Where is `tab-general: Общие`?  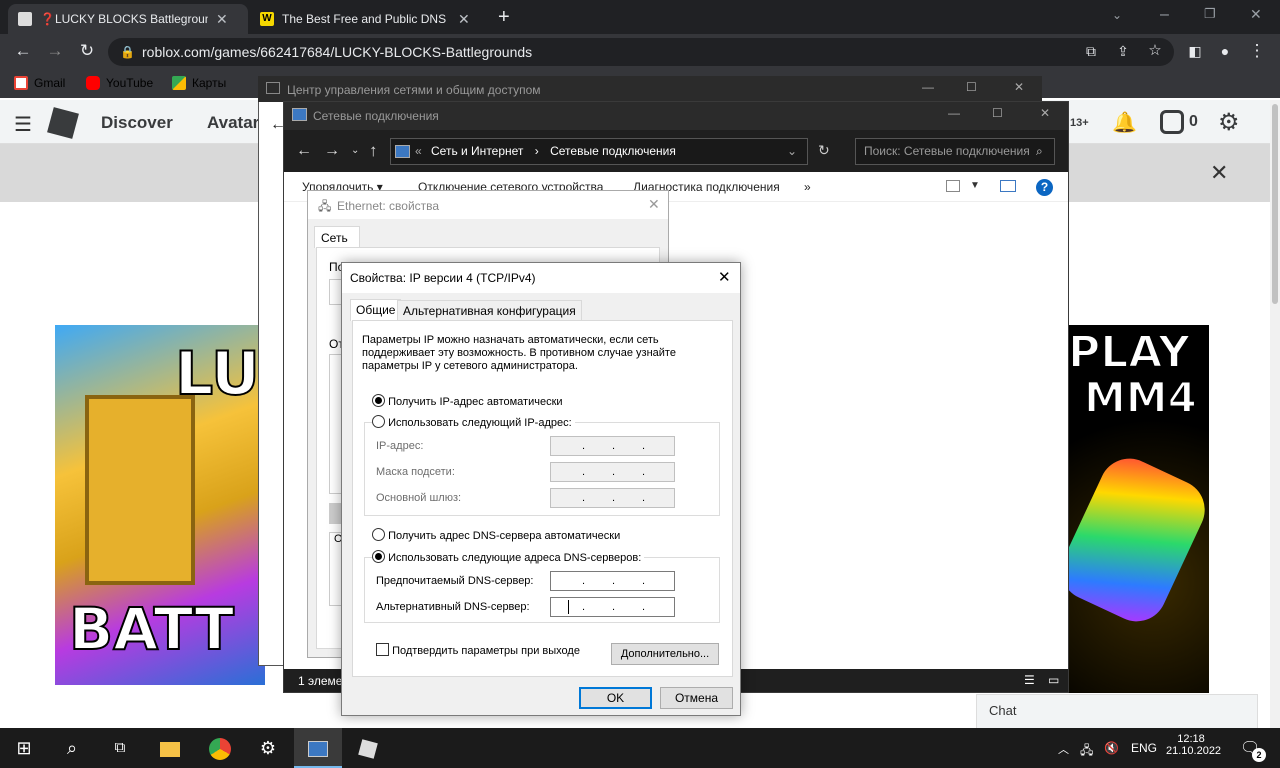 tab-general: Общие is located at coordinates (376, 310).